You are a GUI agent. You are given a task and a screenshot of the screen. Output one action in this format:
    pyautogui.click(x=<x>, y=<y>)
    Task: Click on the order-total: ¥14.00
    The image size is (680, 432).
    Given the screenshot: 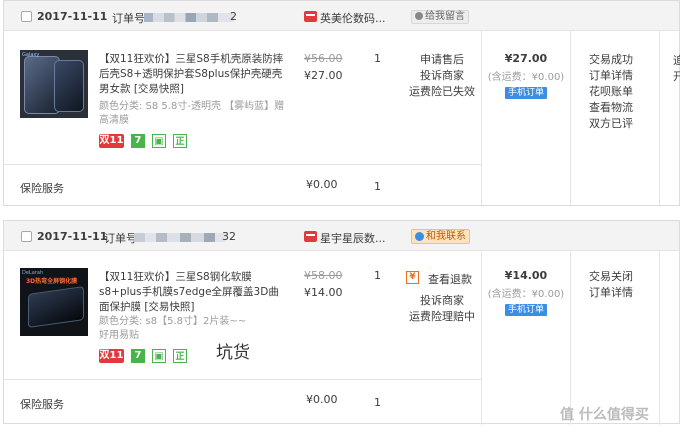 What is the action you would take?
    pyautogui.click(x=526, y=275)
    